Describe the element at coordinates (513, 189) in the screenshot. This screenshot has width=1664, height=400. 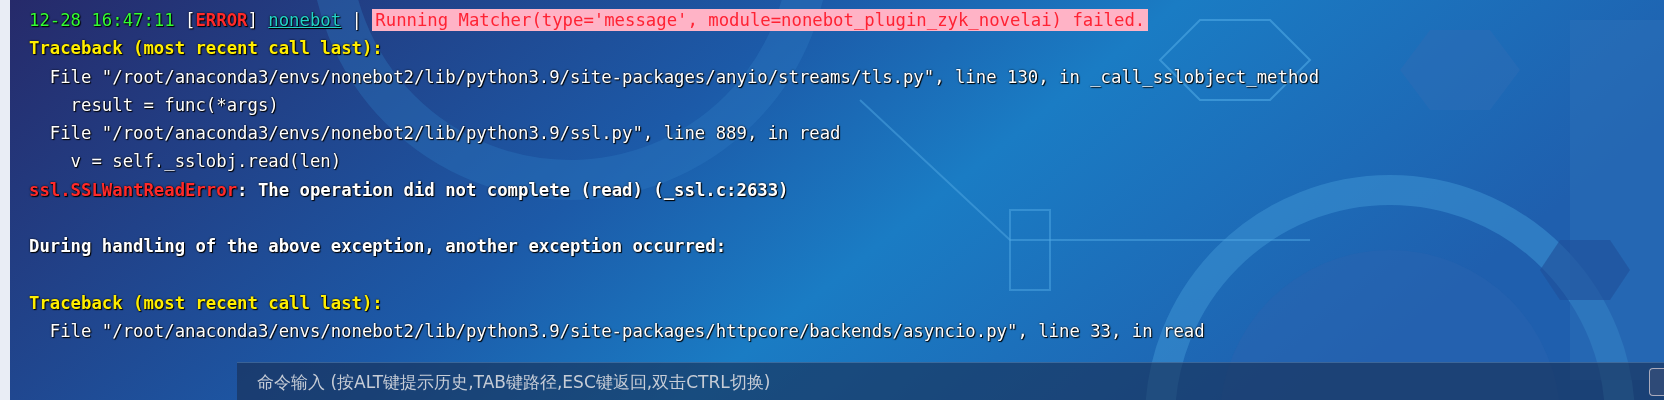
I see `log-text: : The operation did not complete (read) (_ssl.c:2633)` at that location.